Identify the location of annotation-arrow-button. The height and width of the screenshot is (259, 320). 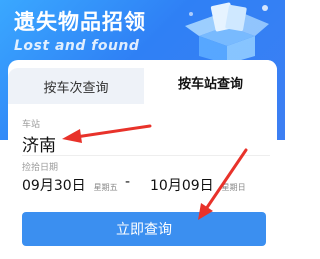
(223, 184).